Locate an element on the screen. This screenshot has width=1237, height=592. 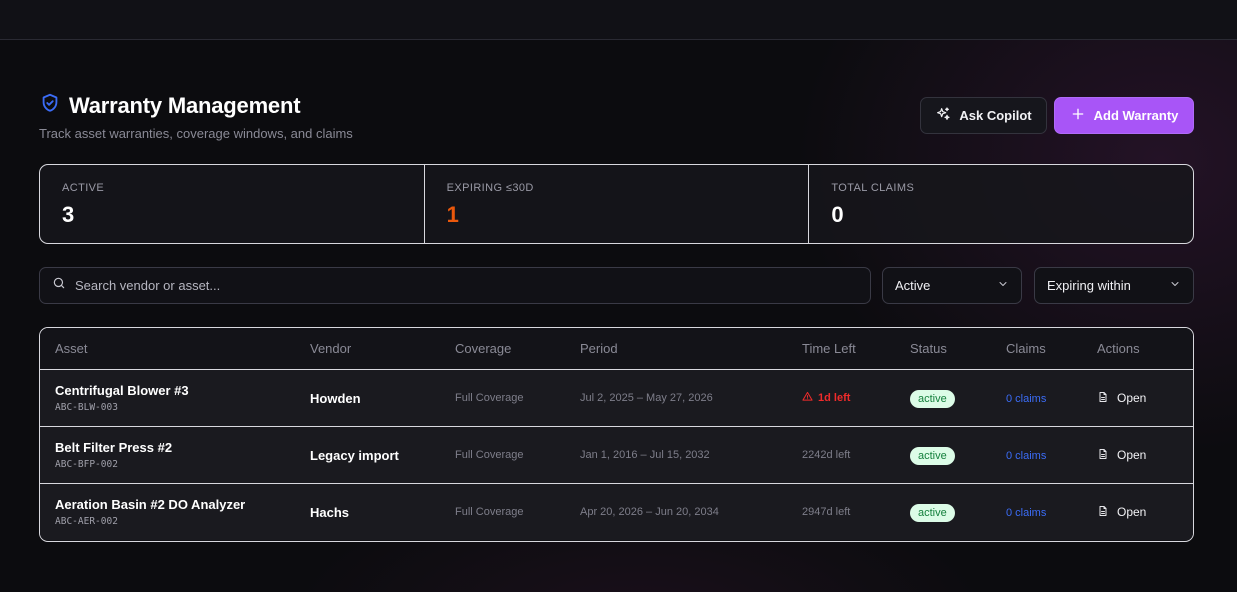
stat-expiring: EXPIRING ≤30D 1 is located at coordinates (617, 204).